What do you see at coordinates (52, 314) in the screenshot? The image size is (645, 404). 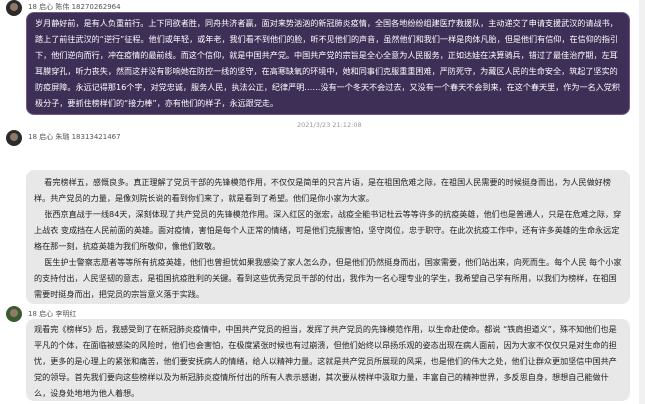 I see `sender-name: 18 启心 李明红` at bounding box center [52, 314].